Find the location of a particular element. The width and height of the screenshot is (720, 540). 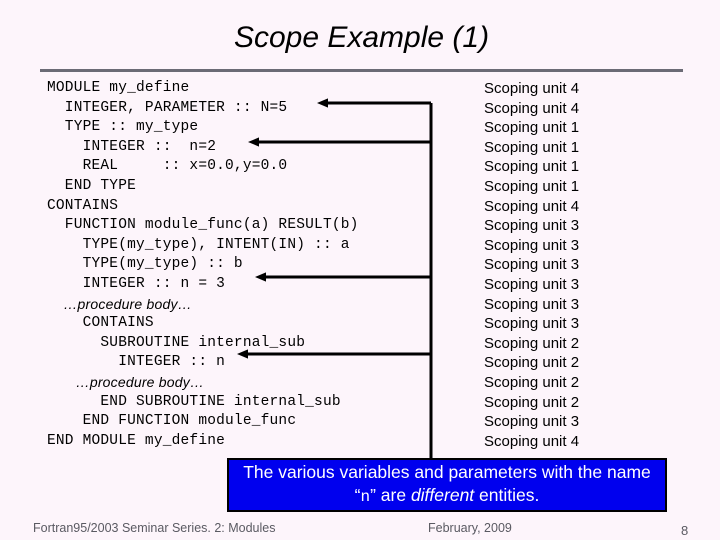

code-line: END FUNCTION module_func is located at coordinates (172, 421).